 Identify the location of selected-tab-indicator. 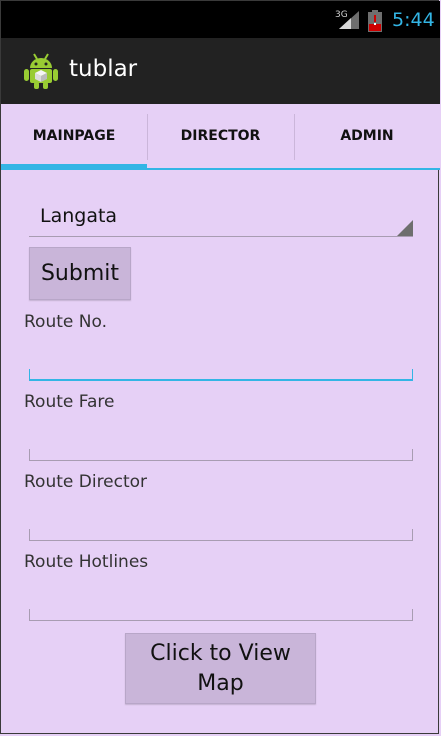
(74, 167).